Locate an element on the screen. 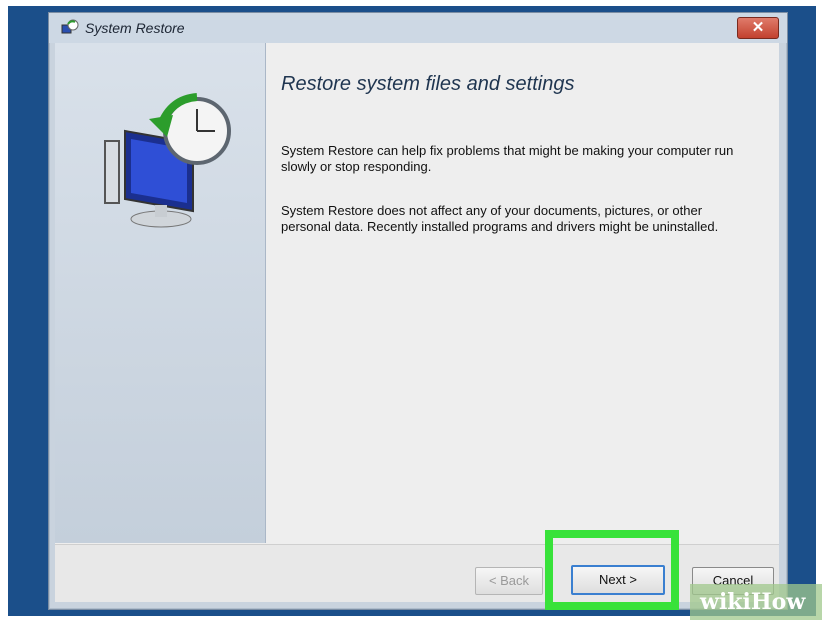 This screenshot has width=822, height=620. system-restore-icon is located at coordinates (70, 26).